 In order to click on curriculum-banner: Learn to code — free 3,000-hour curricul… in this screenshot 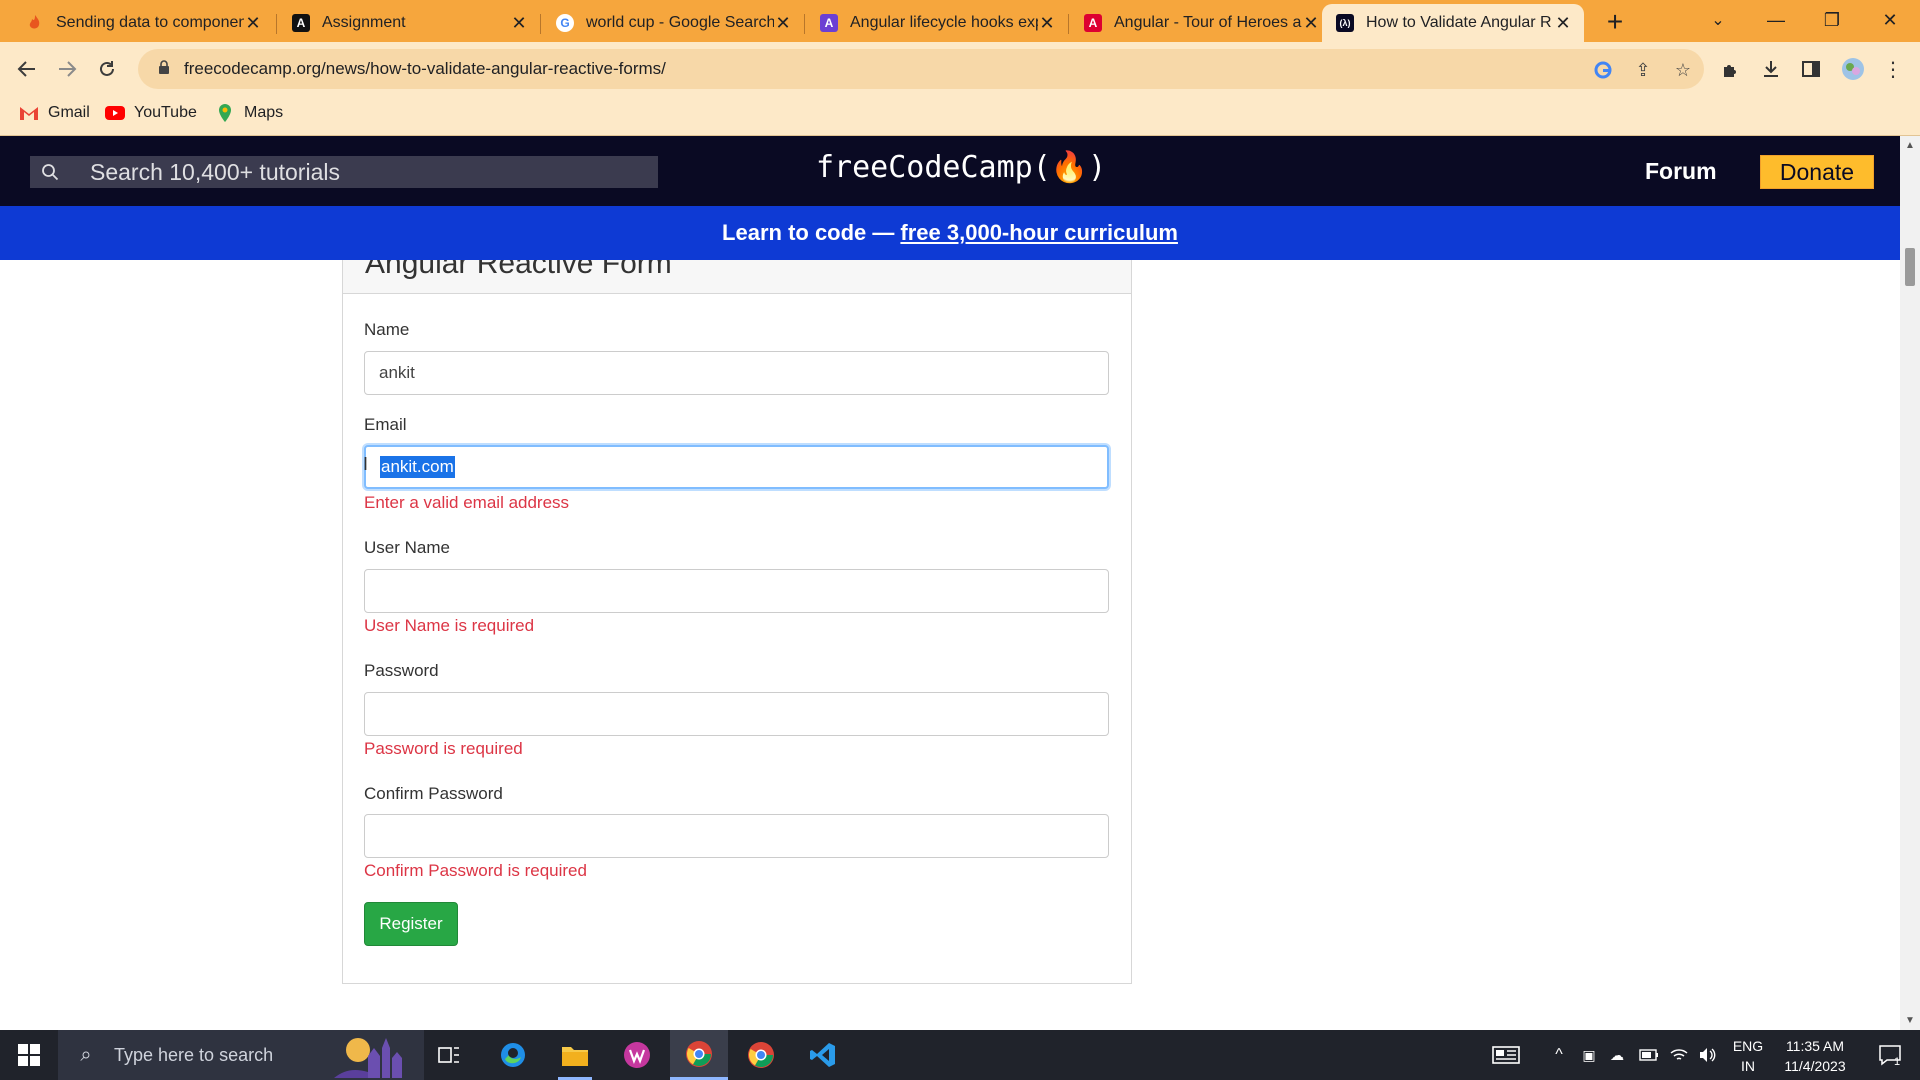, I will do `click(950, 233)`.